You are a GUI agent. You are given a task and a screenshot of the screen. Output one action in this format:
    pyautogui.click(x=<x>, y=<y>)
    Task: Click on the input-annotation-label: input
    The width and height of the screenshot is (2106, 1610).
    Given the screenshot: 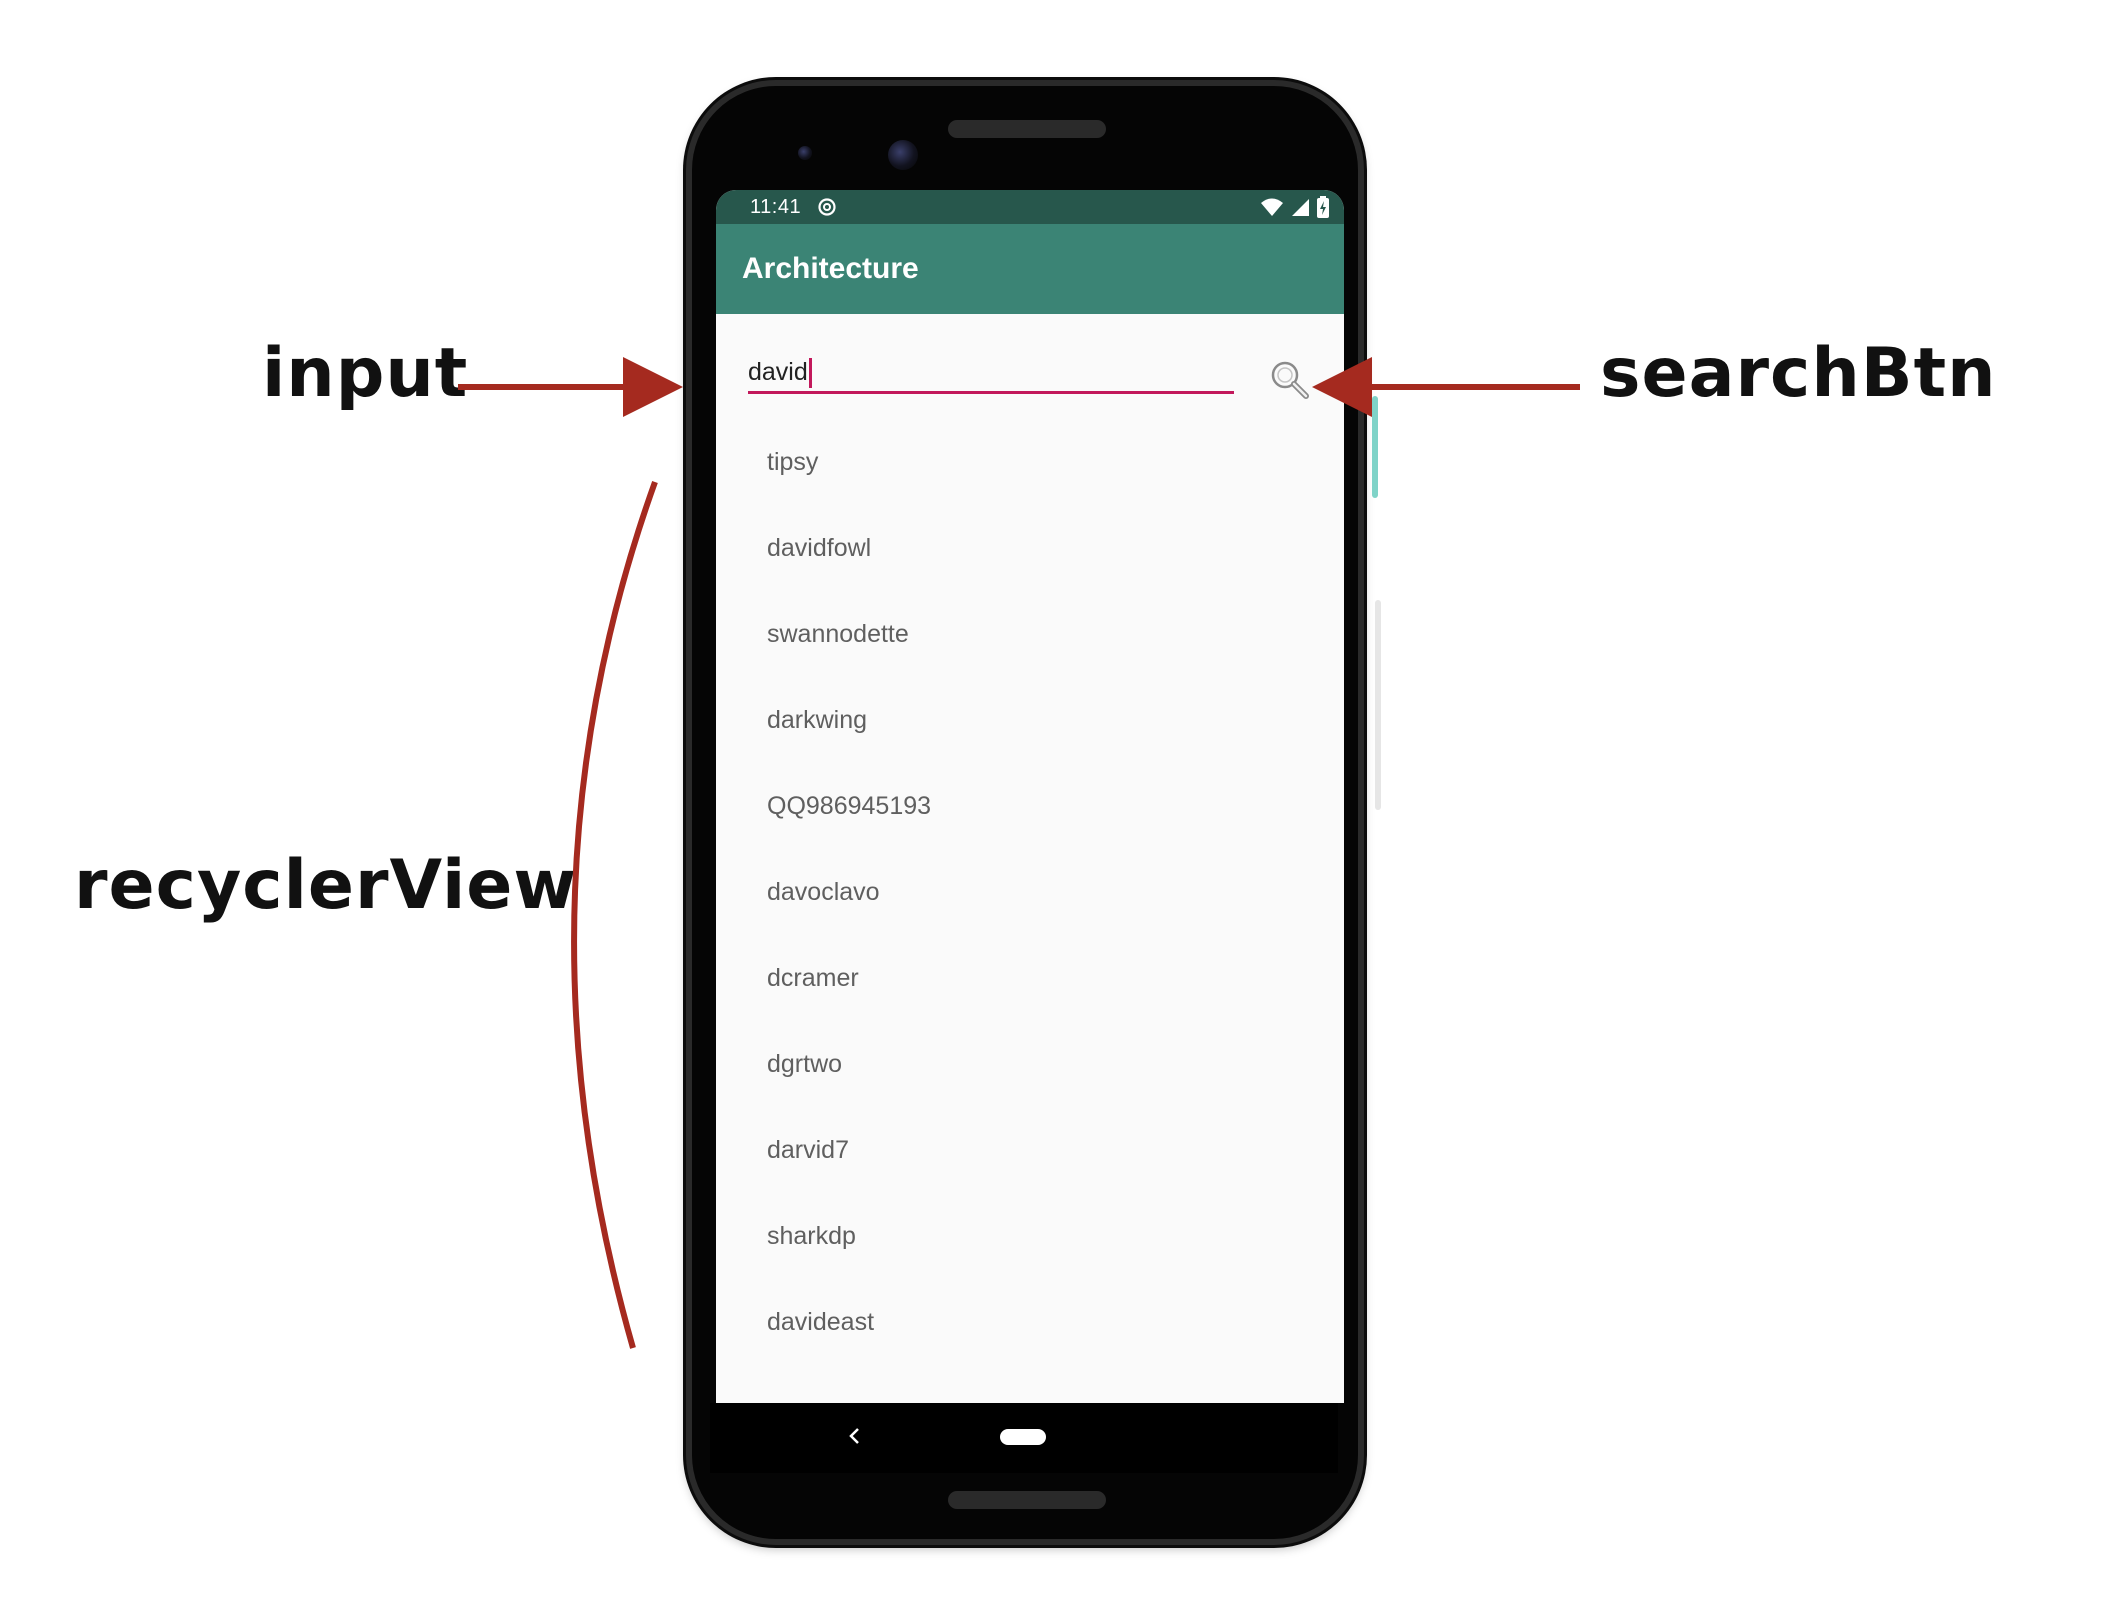 What is the action you would take?
    pyautogui.click(x=365, y=373)
    